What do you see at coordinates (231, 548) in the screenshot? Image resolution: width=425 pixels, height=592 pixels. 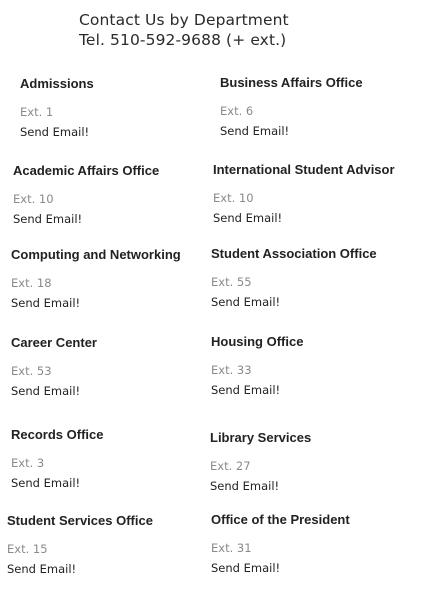 I see `department-extension: Ext. 31` at bounding box center [231, 548].